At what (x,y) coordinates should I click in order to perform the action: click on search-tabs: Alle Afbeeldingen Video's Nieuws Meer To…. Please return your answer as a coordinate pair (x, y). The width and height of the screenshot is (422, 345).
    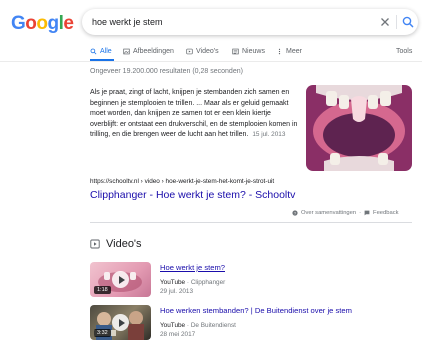
    Looking at the image, I should click on (255, 53).